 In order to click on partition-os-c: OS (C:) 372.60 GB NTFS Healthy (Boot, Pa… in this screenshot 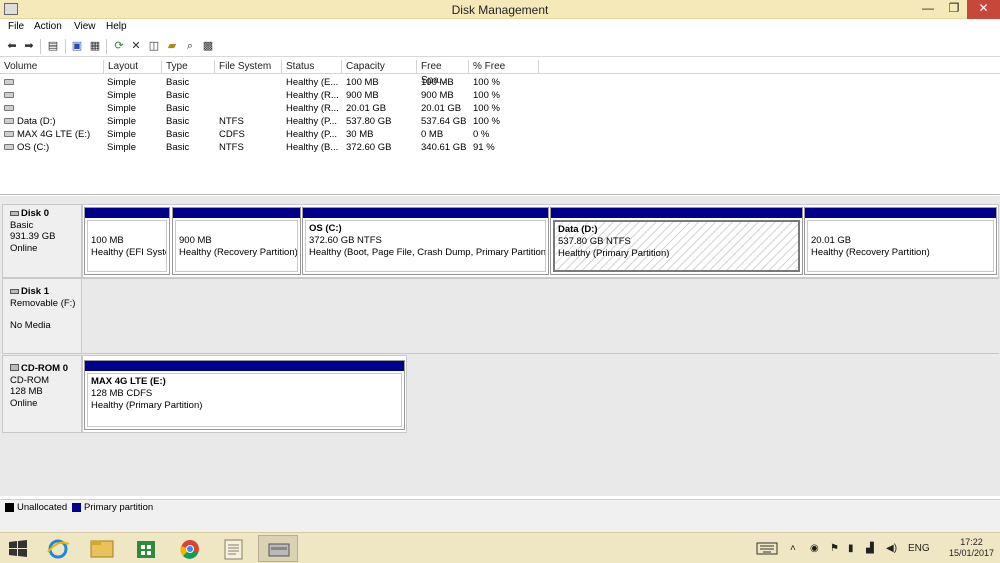, I will do `click(425, 241)`.